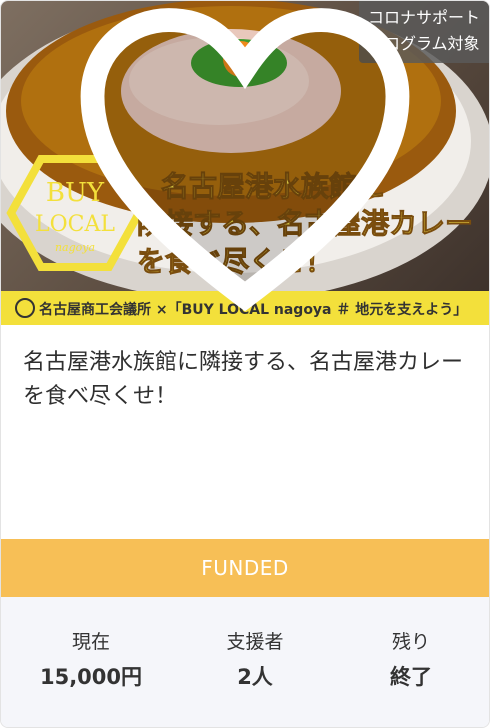 The image size is (490, 728). What do you see at coordinates (90, 642) in the screenshot?
I see `stat-current-label: 現在` at bounding box center [90, 642].